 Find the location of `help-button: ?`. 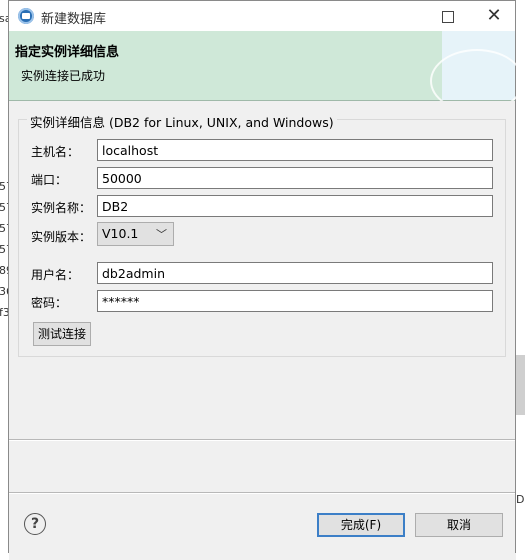

help-button: ? is located at coordinates (35, 524).